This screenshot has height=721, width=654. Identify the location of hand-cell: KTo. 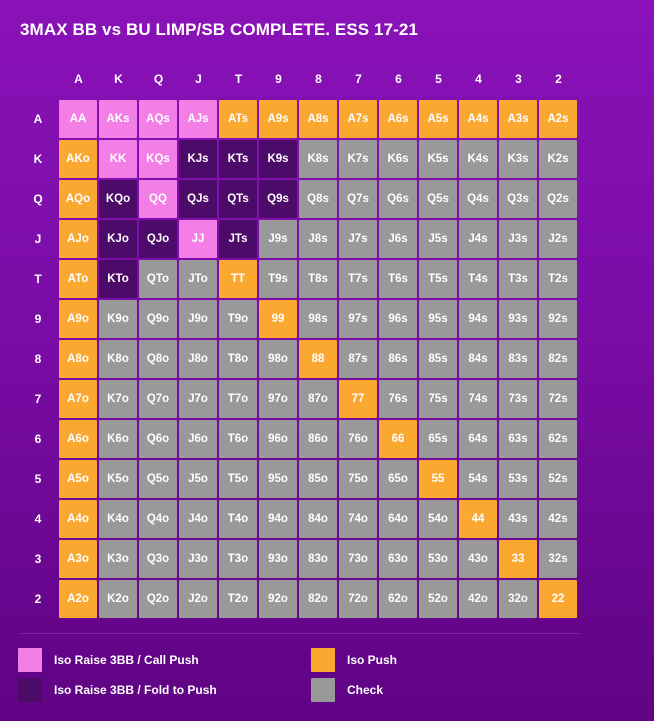
(118, 279).